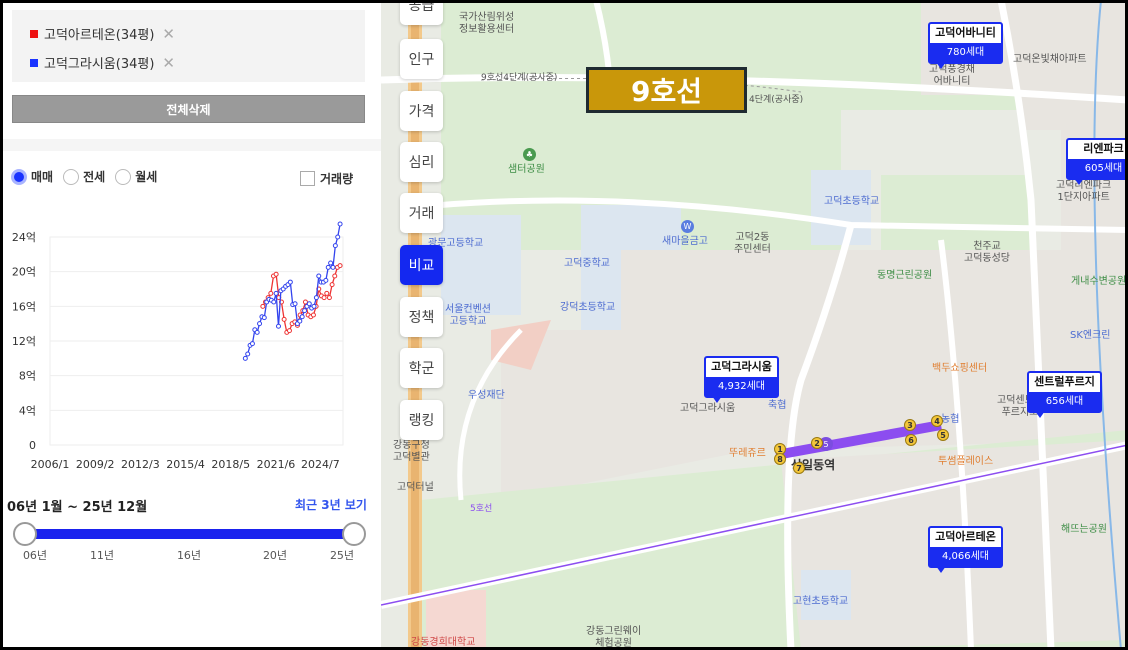 The width and height of the screenshot is (1128, 650). Describe the element at coordinates (421, 317) in the screenshot. I see `nav-policy: 정책` at that location.